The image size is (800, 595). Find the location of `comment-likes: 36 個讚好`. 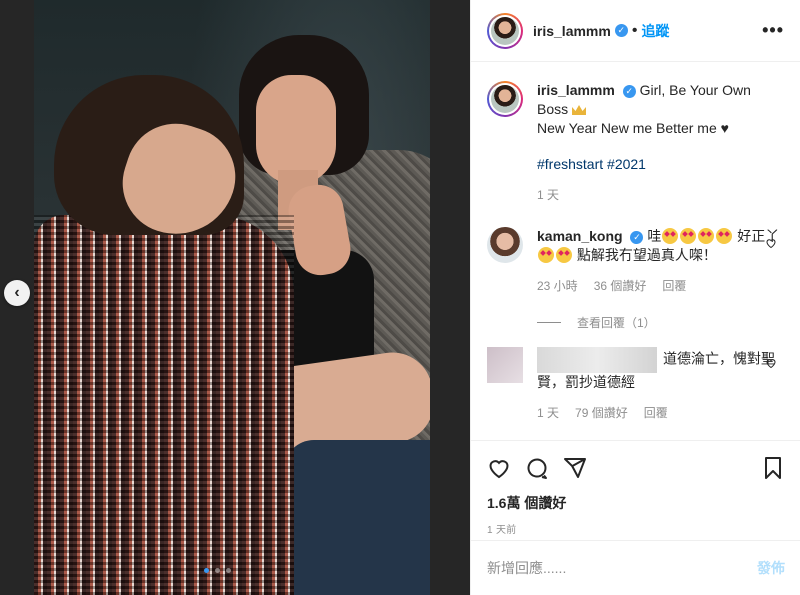

comment-likes: 36 個讚好 is located at coordinates (620, 286).